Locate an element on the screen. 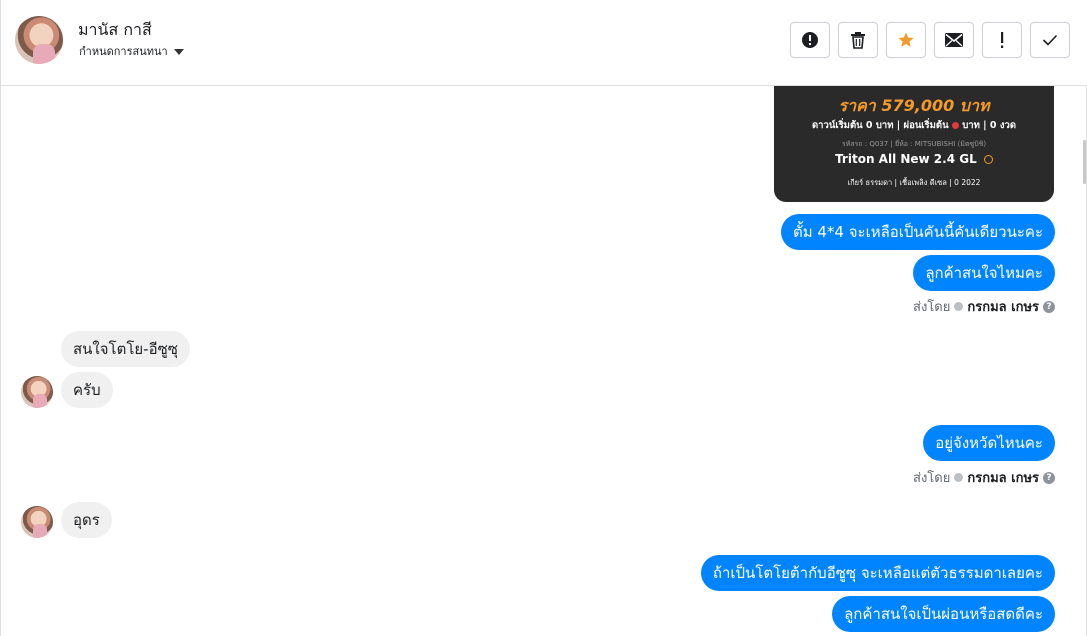 The image size is (1087, 636). outgoing-message: ลูกค้าสนใจไหมคะ is located at coordinates (984, 273).